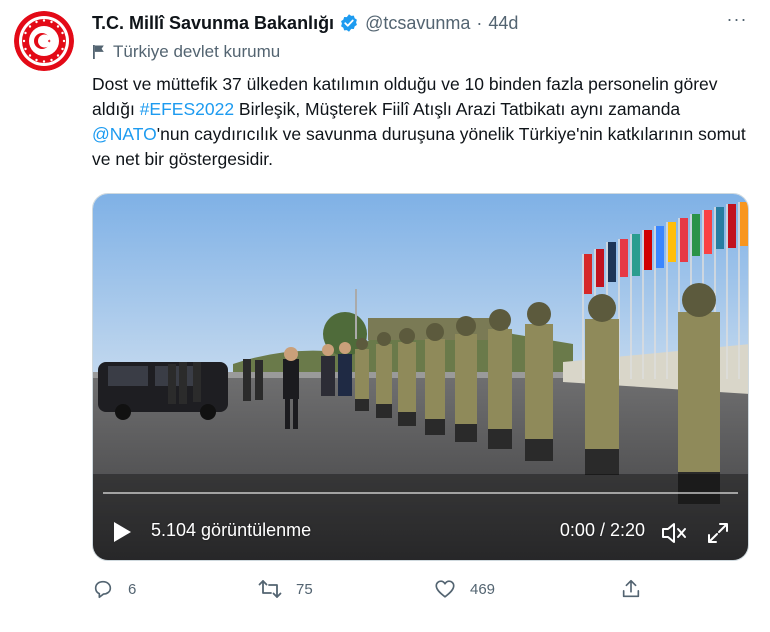 The image size is (770, 632). What do you see at coordinates (349, 23) in the screenshot?
I see `verified-badge-icon` at bounding box center [349, 23].